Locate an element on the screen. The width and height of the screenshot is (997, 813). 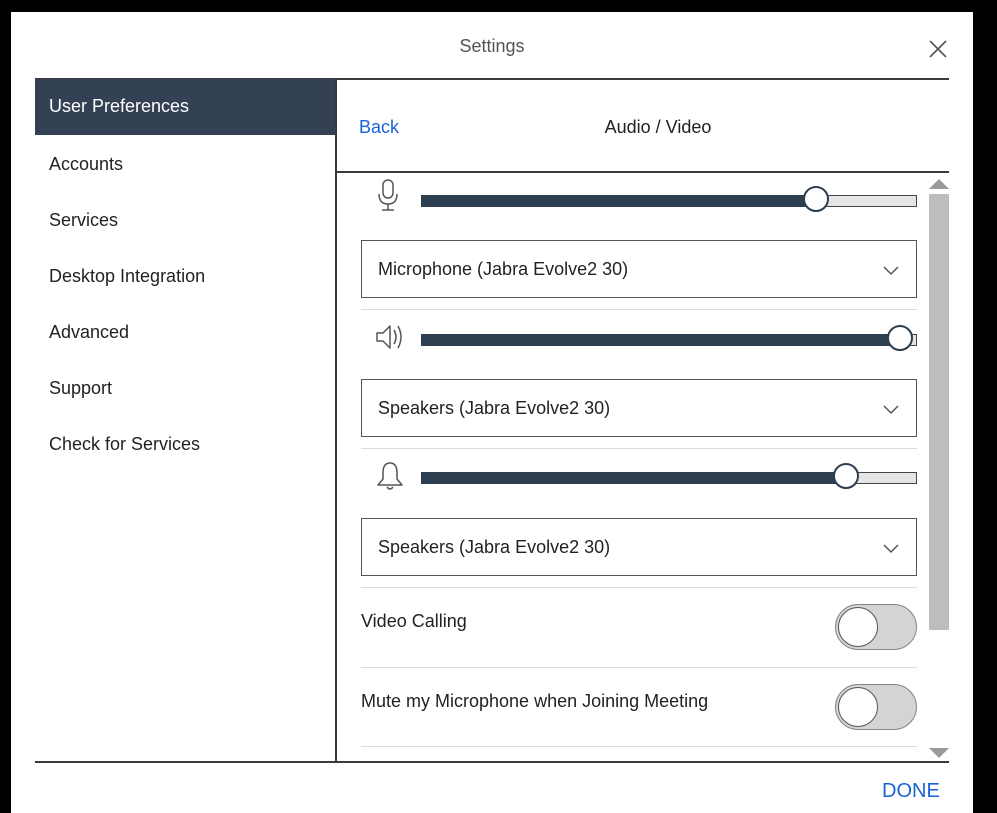
title-bar: Settings is located at coordinates (492, 45).